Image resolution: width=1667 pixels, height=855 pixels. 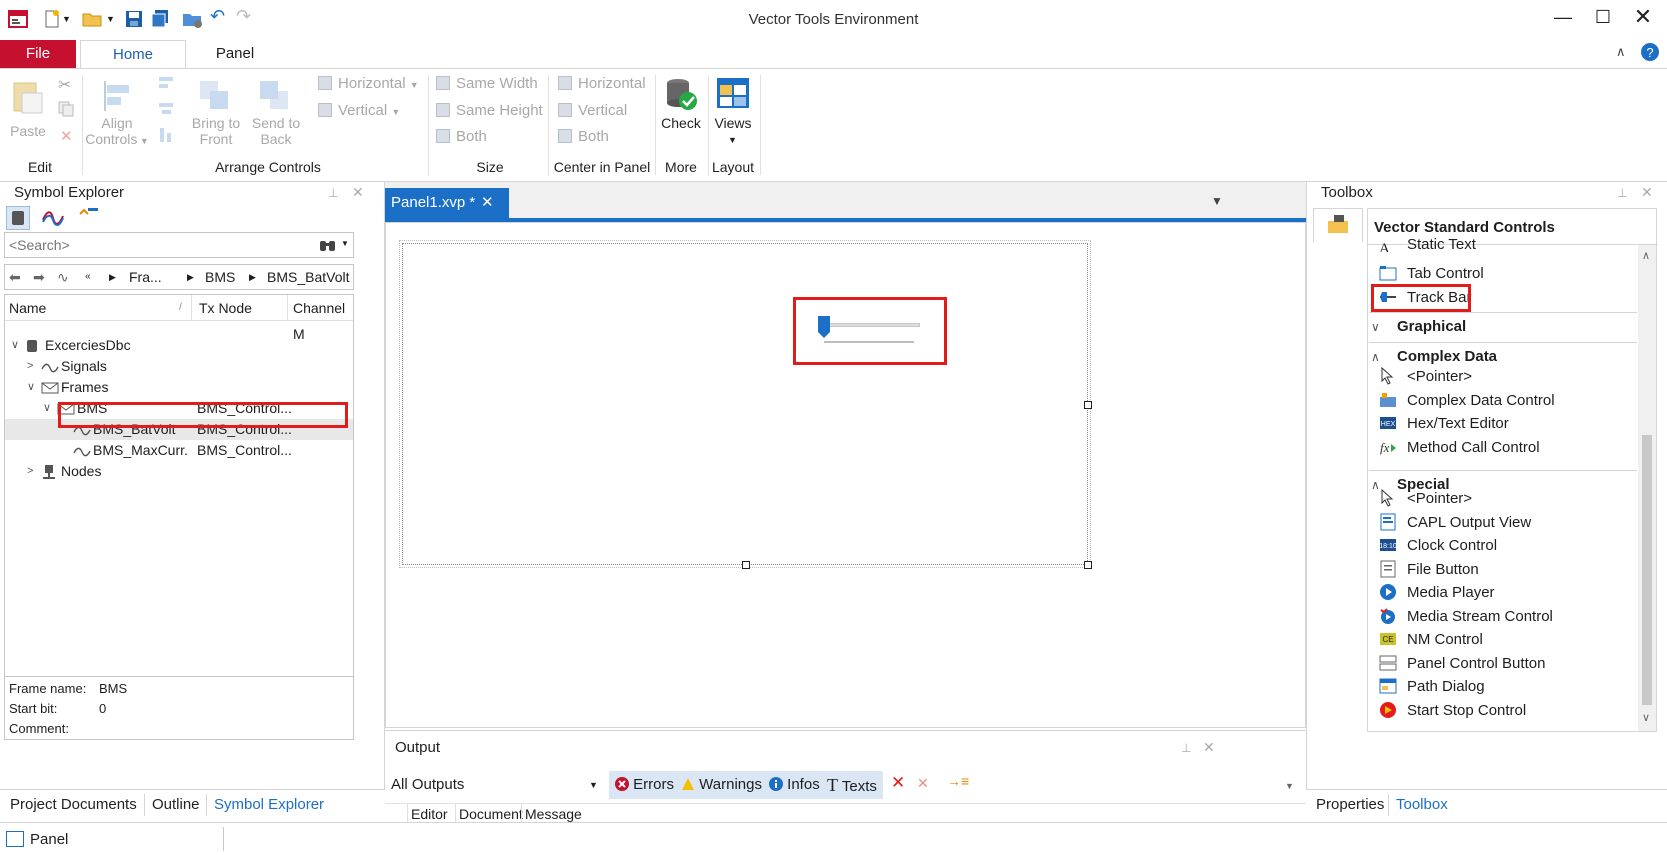 What do you see at coordinates (1432, 687) in the screenshot?
I see `toolbox-item: Path Dialog` at bounding box center [1432, 687].